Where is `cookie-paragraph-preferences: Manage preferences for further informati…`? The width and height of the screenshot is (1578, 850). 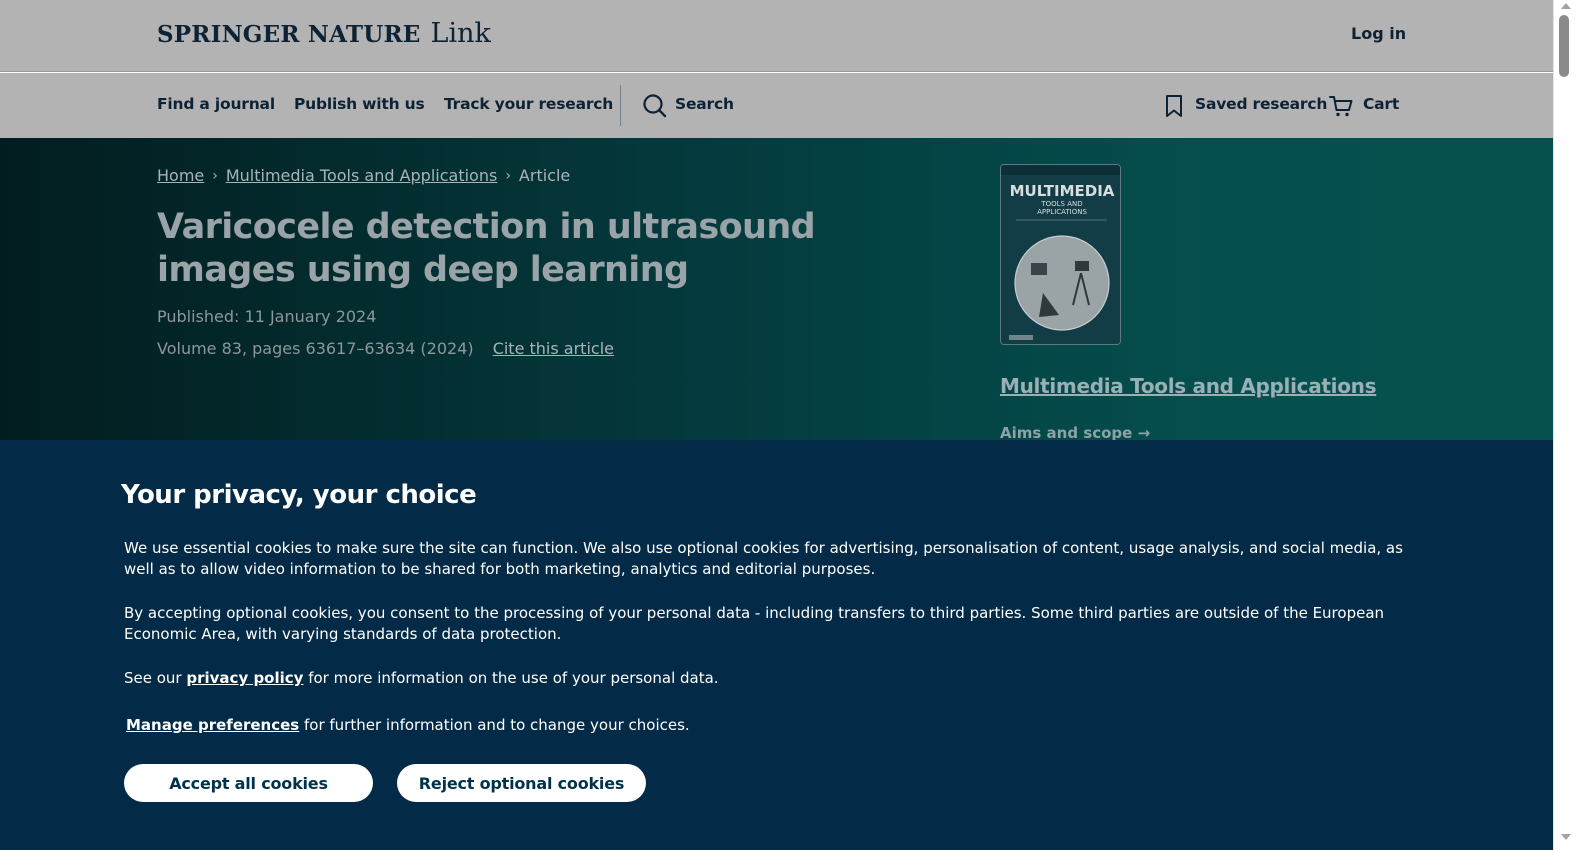 cookie-paragraph-preferences: Manage preferences for further informati… is located at coordinates (776, 725).